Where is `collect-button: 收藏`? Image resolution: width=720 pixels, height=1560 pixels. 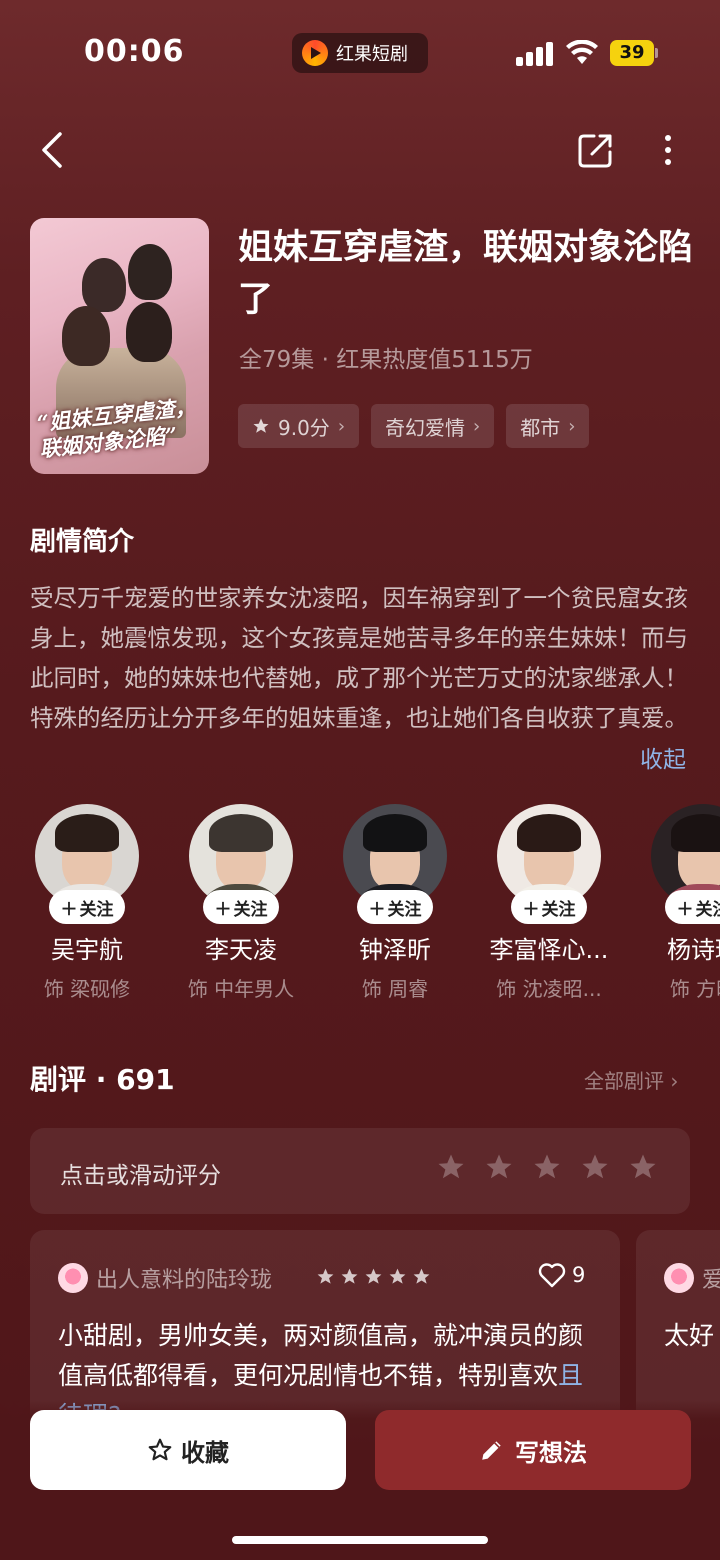
collect-button: 收藏 is located at coordinates (188, 1450).